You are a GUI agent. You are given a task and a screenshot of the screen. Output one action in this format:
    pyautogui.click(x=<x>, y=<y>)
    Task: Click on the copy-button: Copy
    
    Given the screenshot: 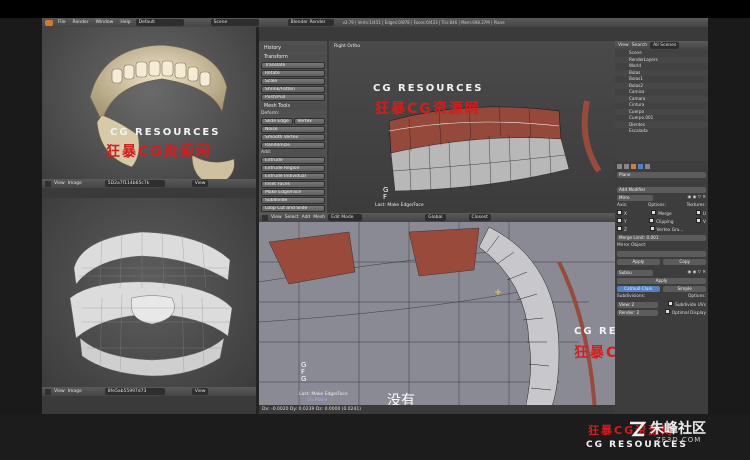 What is the action you would take?
    pyautogui.click(x=684, y=261)
    